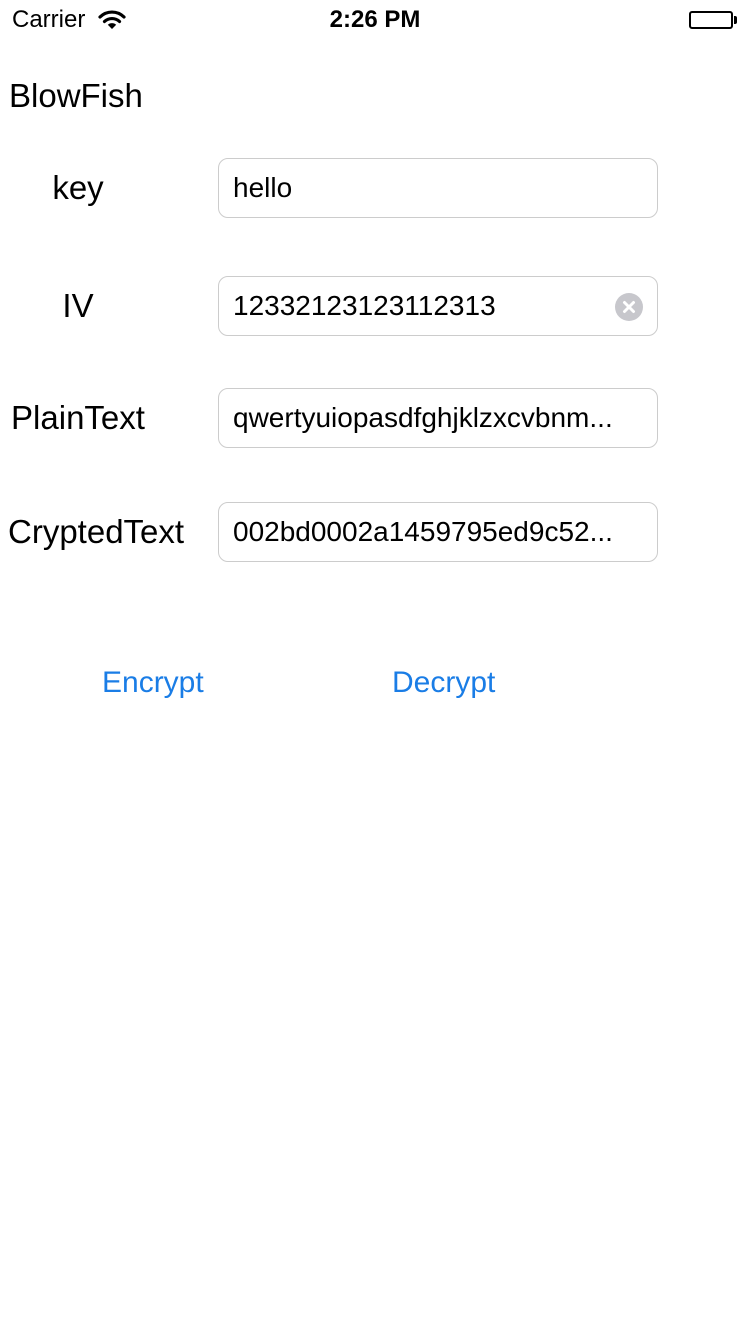 This screenshot has height=1334, width=750. I want to click on status-bar: Carrier 2:26 PM, so click(375, 20).